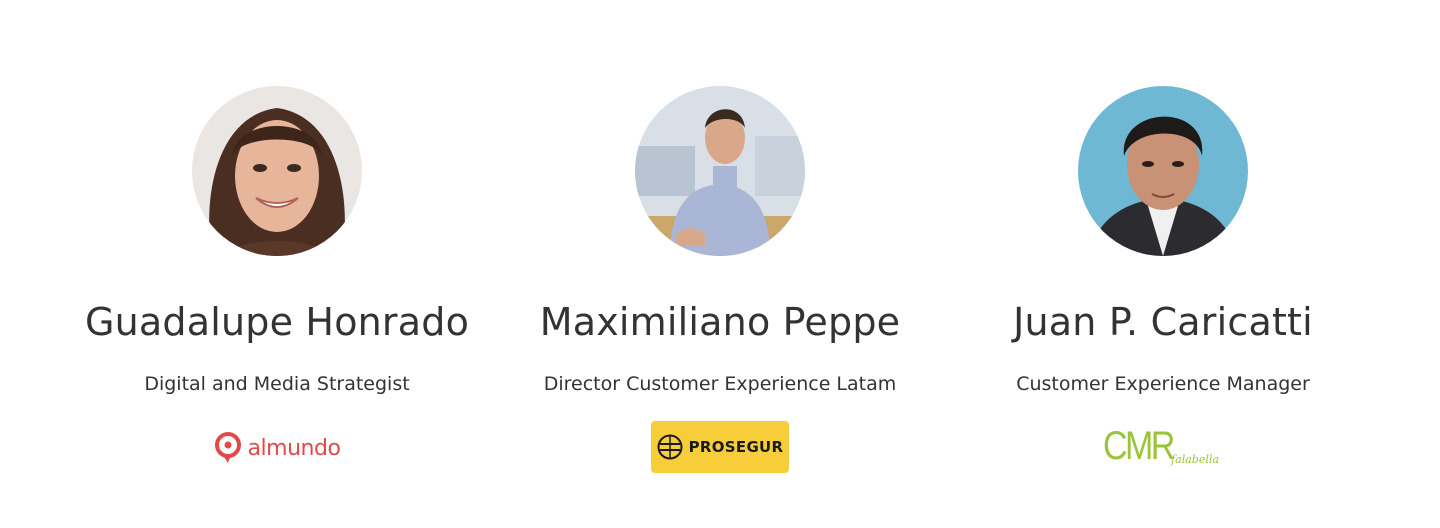 The width and height of the screenshot is (1440, 528). I want to click on cmr-falabella-logo: CMR falabella, so click(1168, 448).